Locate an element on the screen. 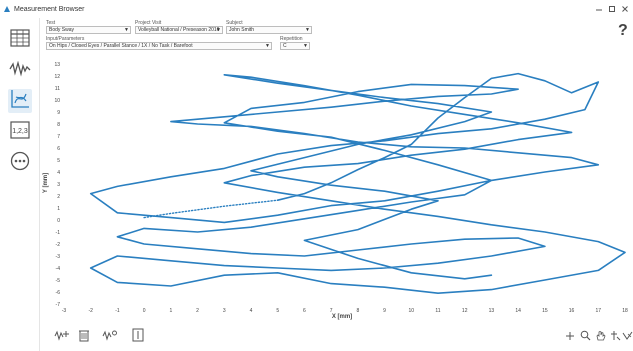 The image size is (633, 351). x-tick-label: 0 is located at coordinates (144, 311).